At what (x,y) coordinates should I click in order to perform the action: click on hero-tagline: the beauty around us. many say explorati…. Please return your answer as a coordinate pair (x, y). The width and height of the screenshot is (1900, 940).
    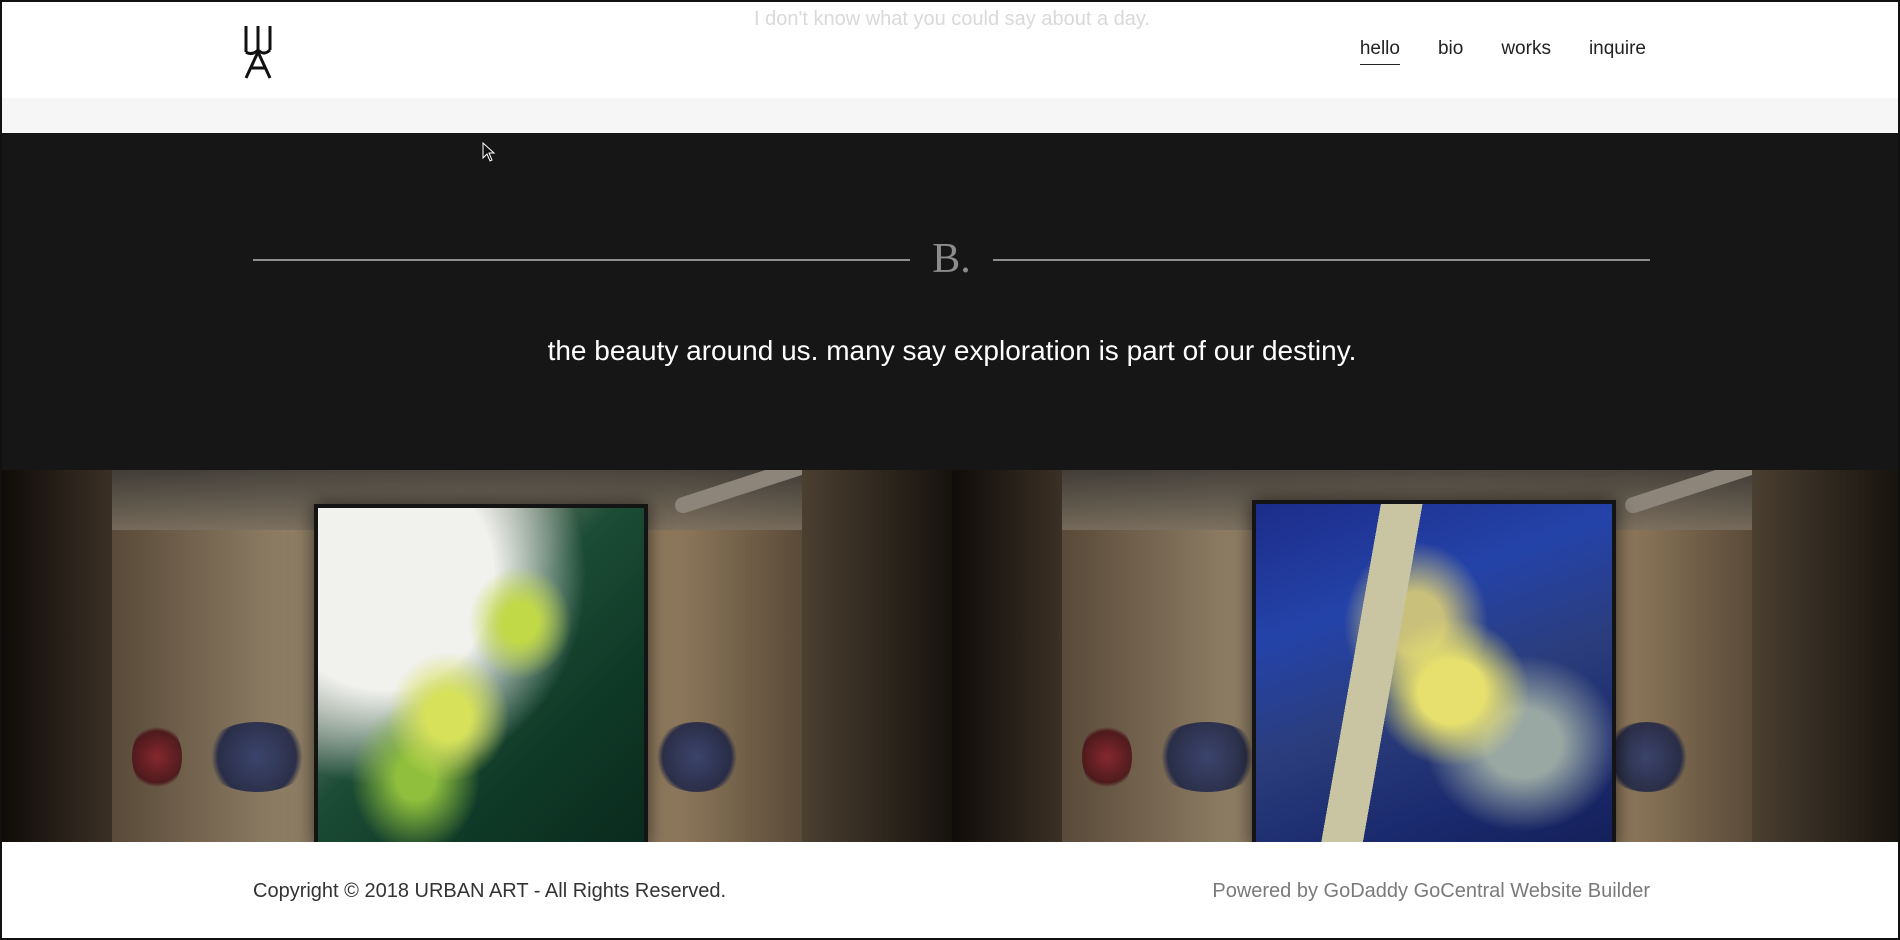
    Looking at the image, I should click on (952, 350).